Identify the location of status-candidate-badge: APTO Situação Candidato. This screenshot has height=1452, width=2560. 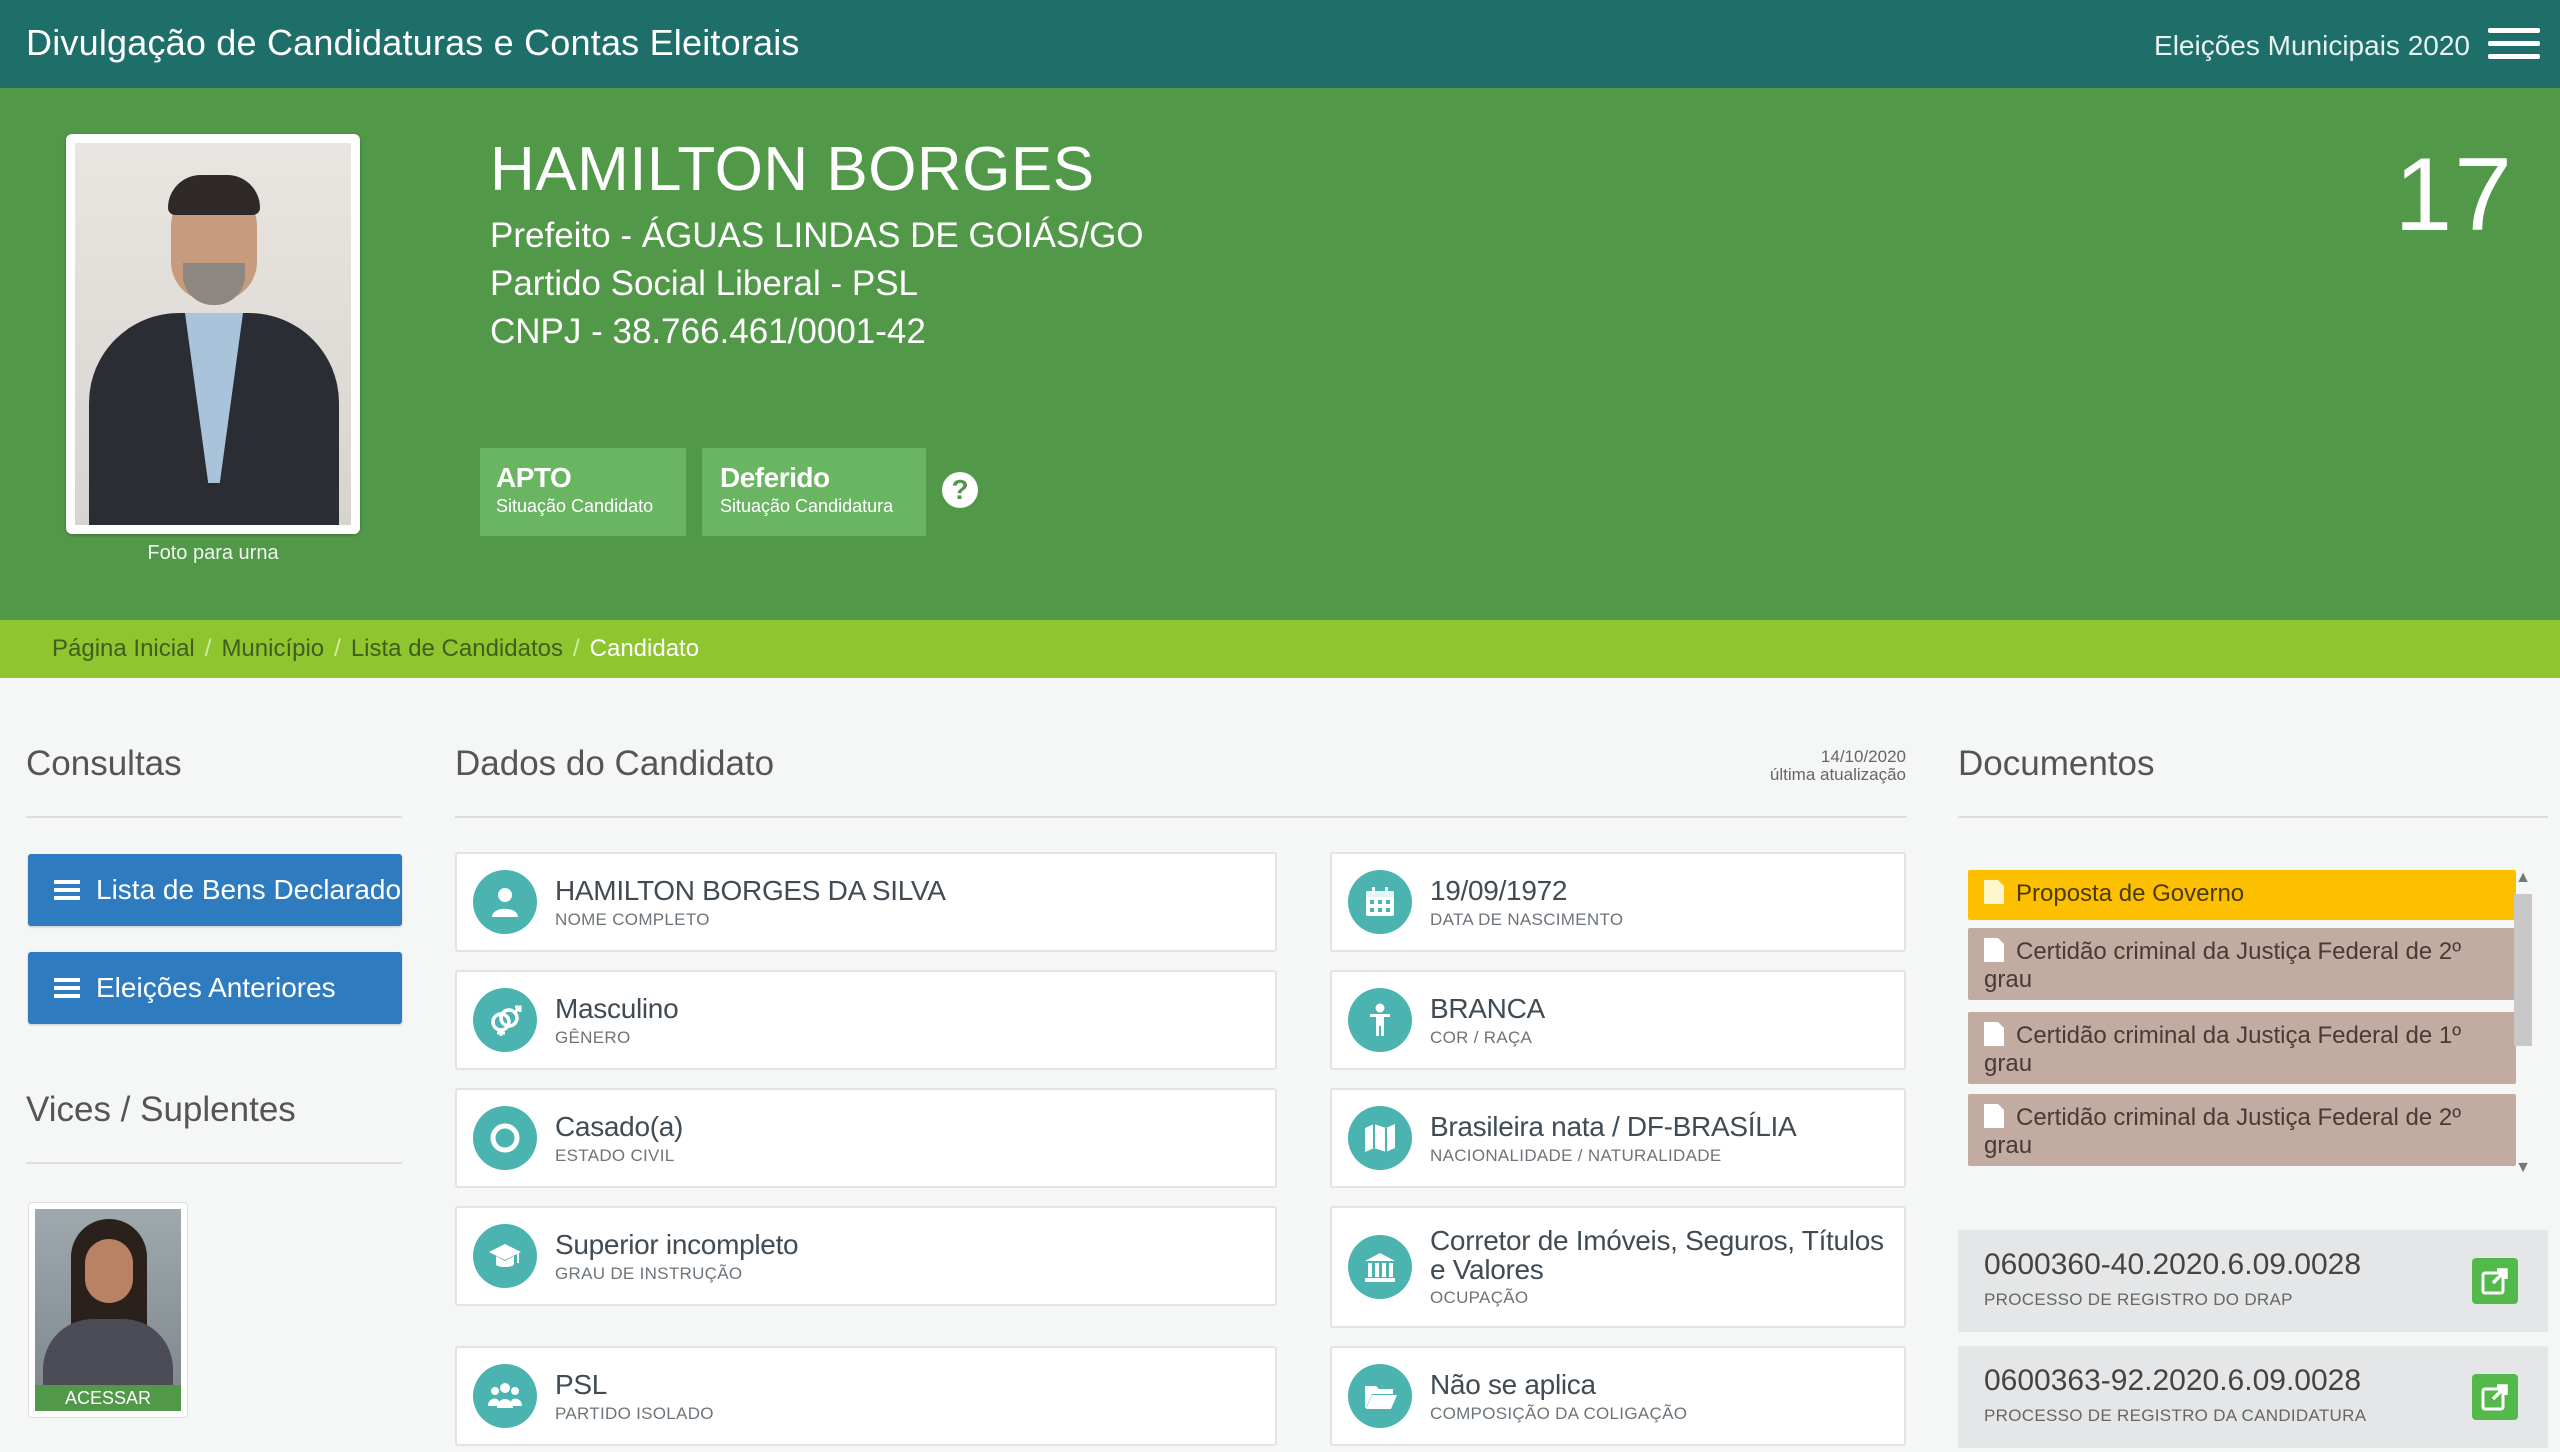
(583, 492).